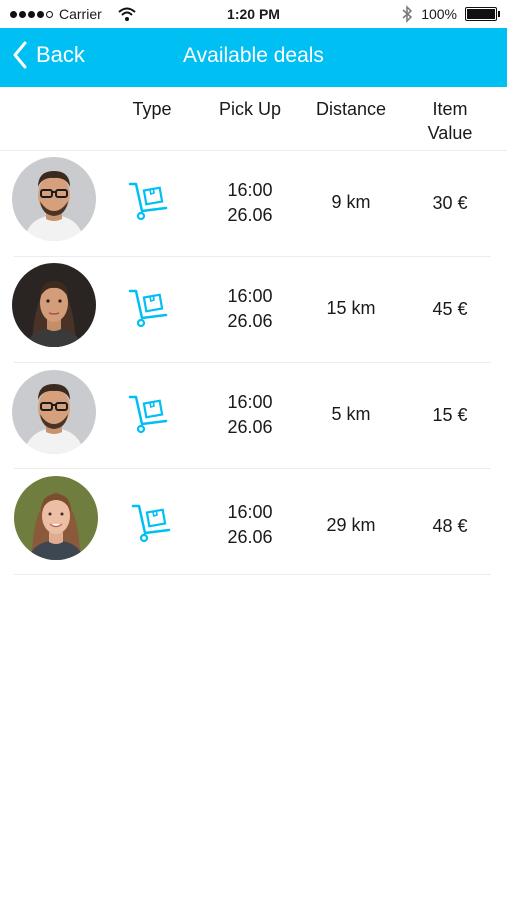 The image size is (507, 900). What do you see at coordinates (450, 526) in the screenshot?
I see `item-value-cell: 48 €` at bounding box center [450, 526].